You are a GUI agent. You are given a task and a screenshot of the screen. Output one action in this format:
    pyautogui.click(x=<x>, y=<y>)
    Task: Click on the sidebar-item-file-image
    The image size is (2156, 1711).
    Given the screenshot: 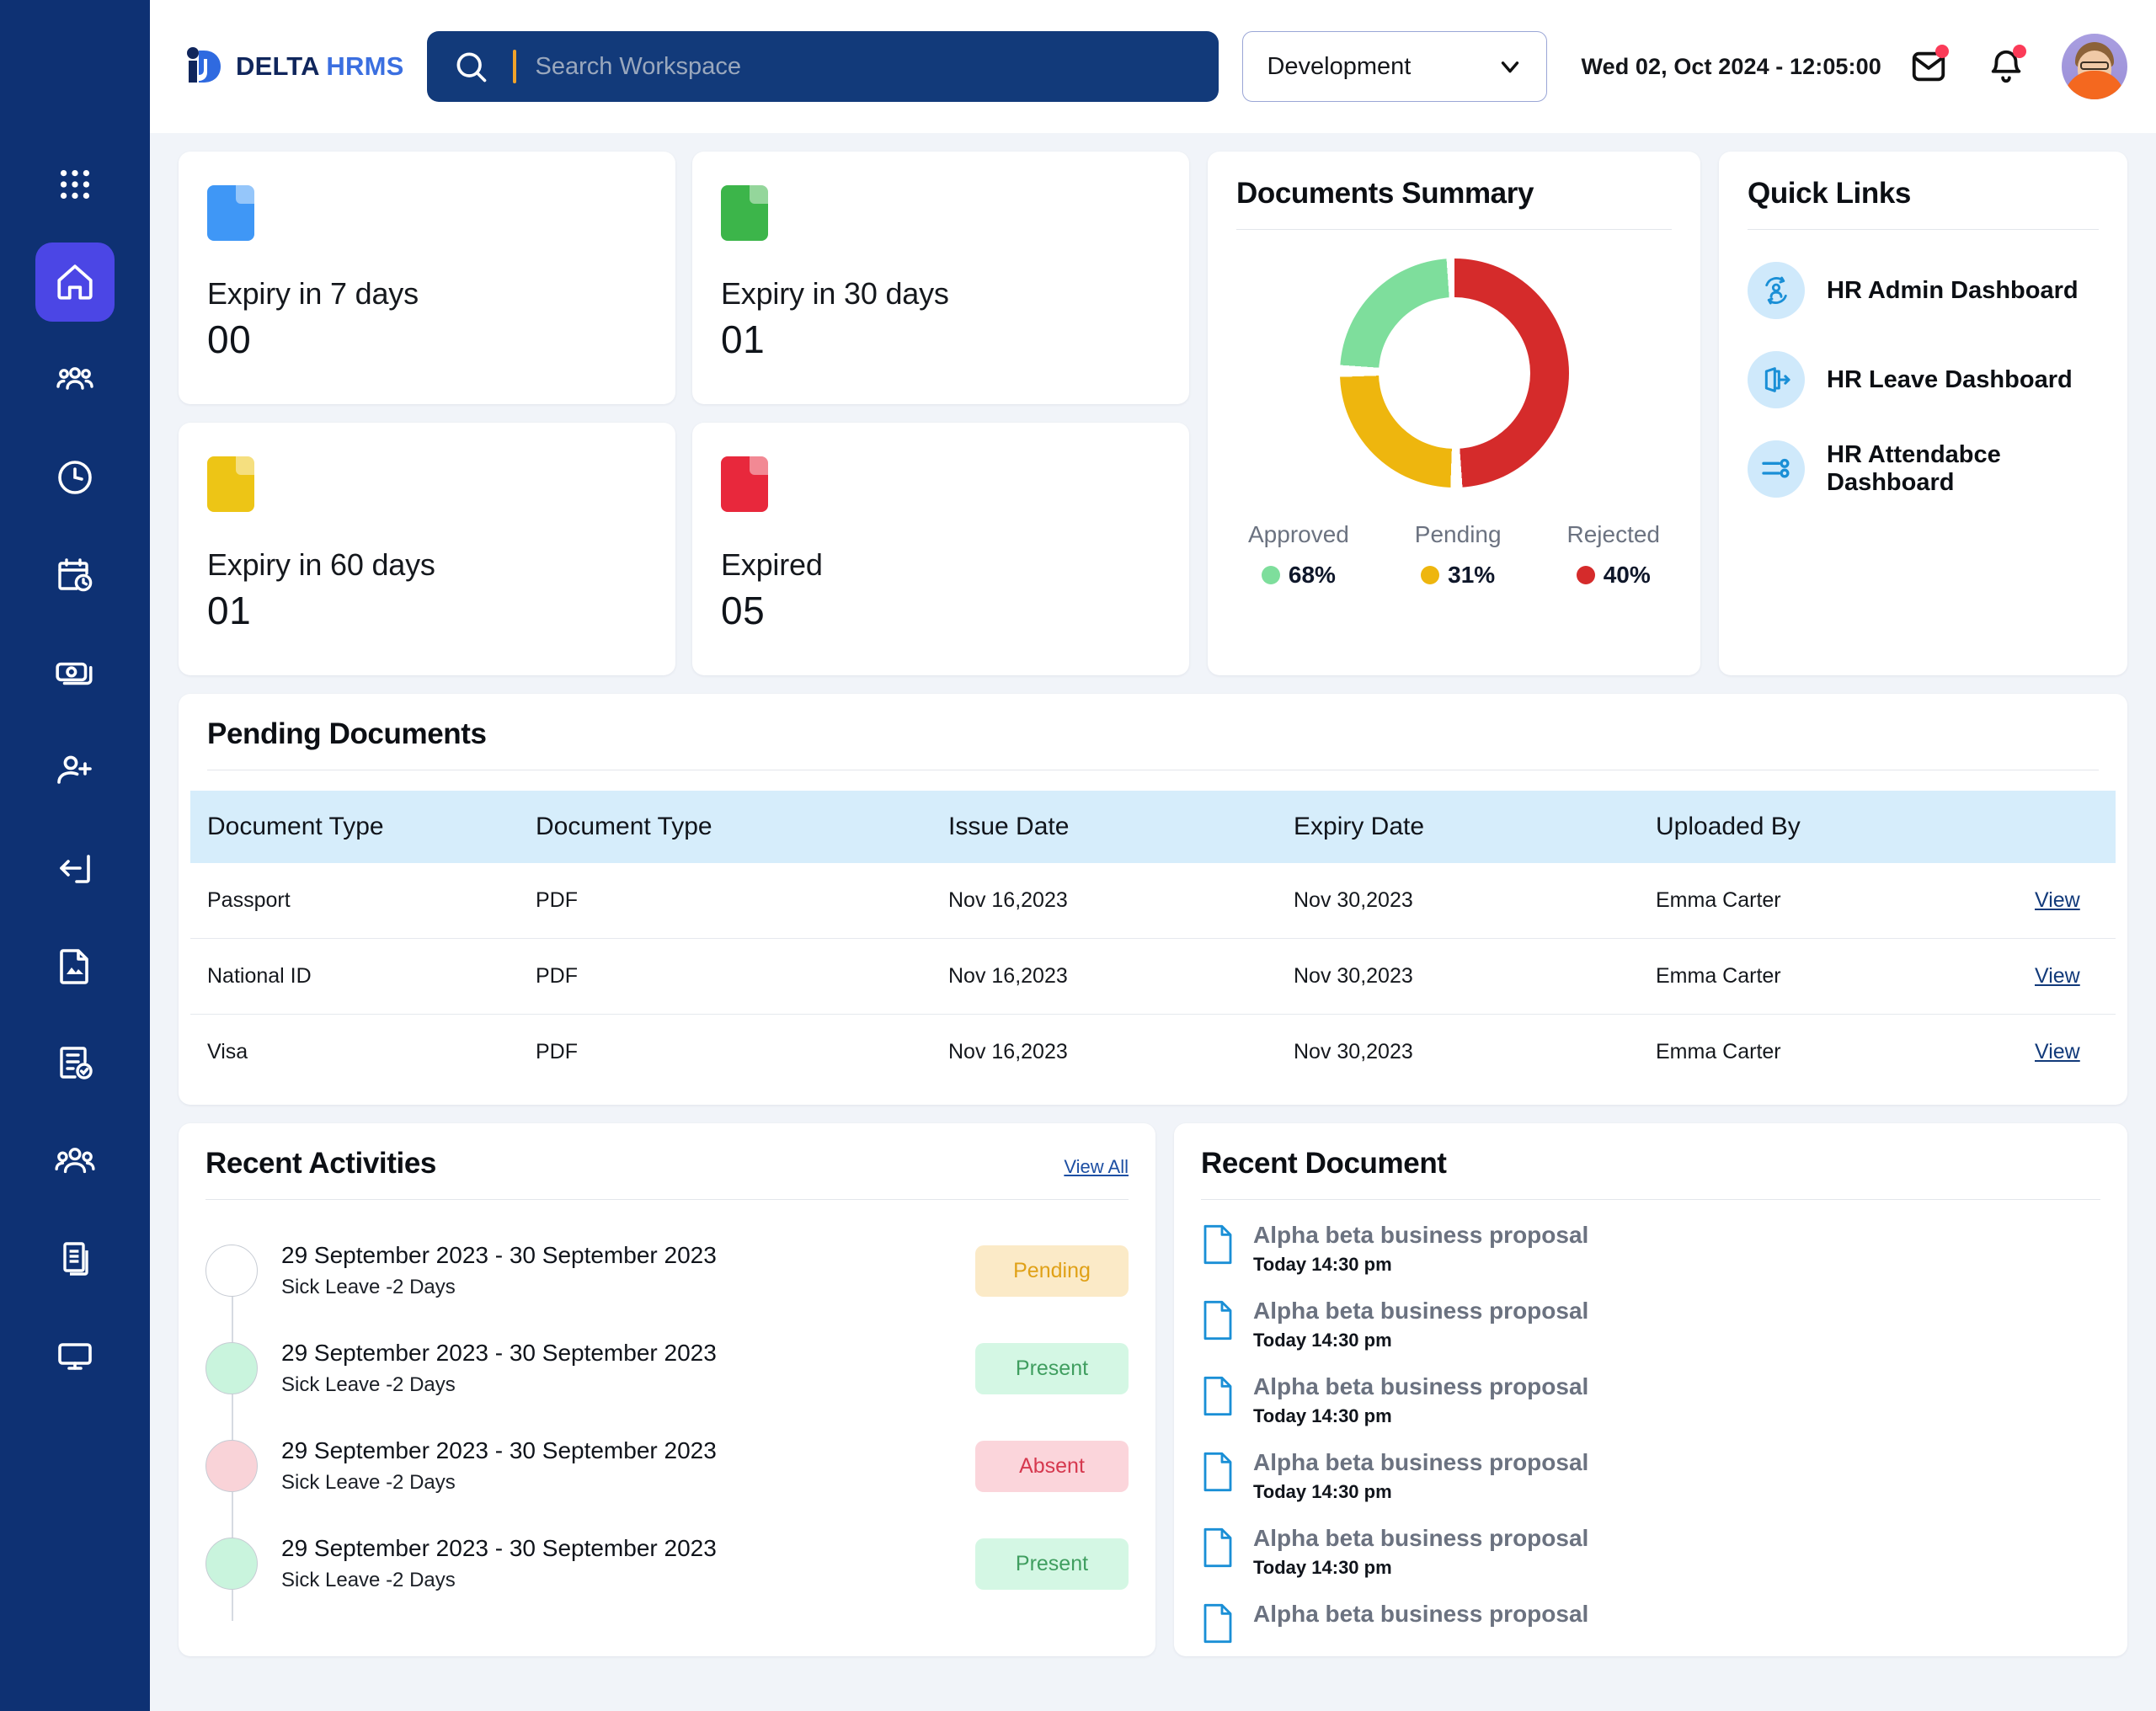 What is the action you would take?
    pyautogui.click(x=75, y=965)
    